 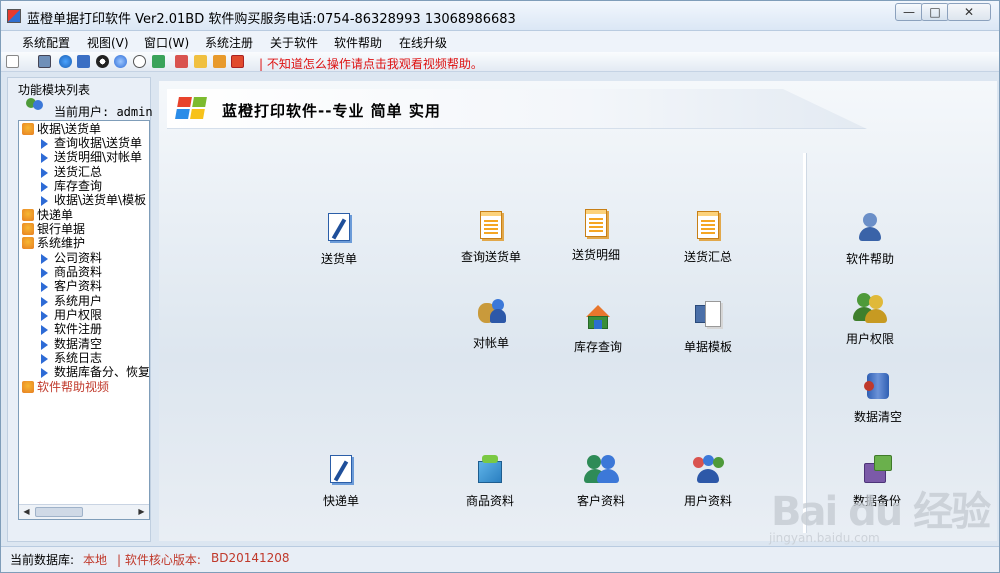 What do you see at coordinates (70, 258) in the screenshot?
I see `tree-node-company: 公司资料` at bounding box center [70, 258].